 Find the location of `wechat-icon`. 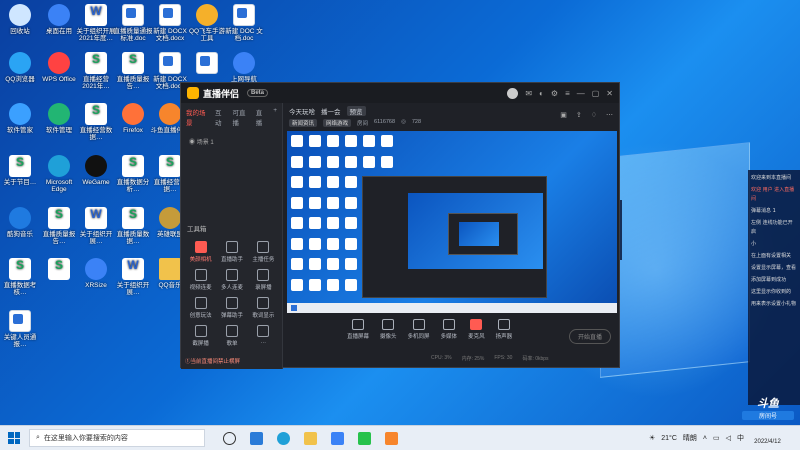

wechat-icon is located at coordinates (364, 438).